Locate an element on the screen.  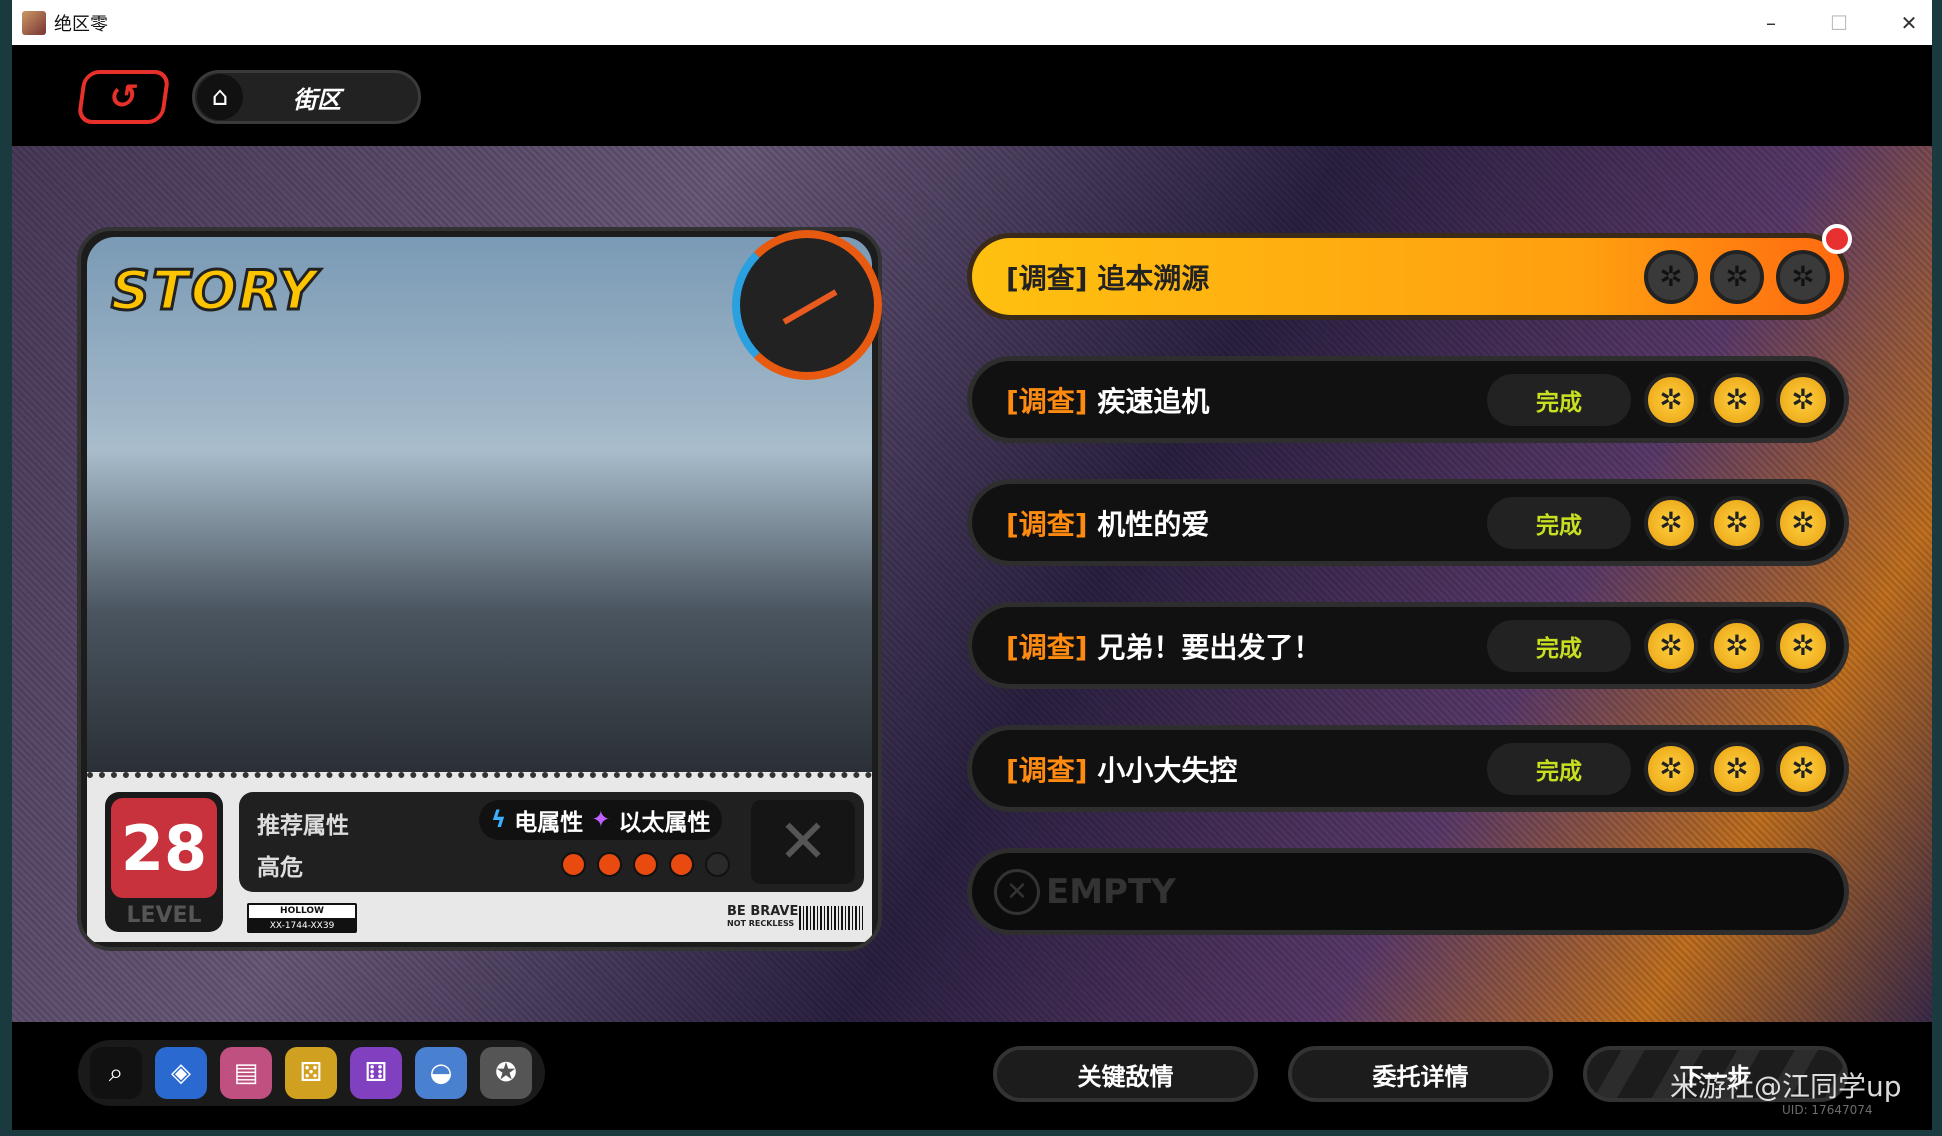
danger-meter is located at coordinates (645, 864).